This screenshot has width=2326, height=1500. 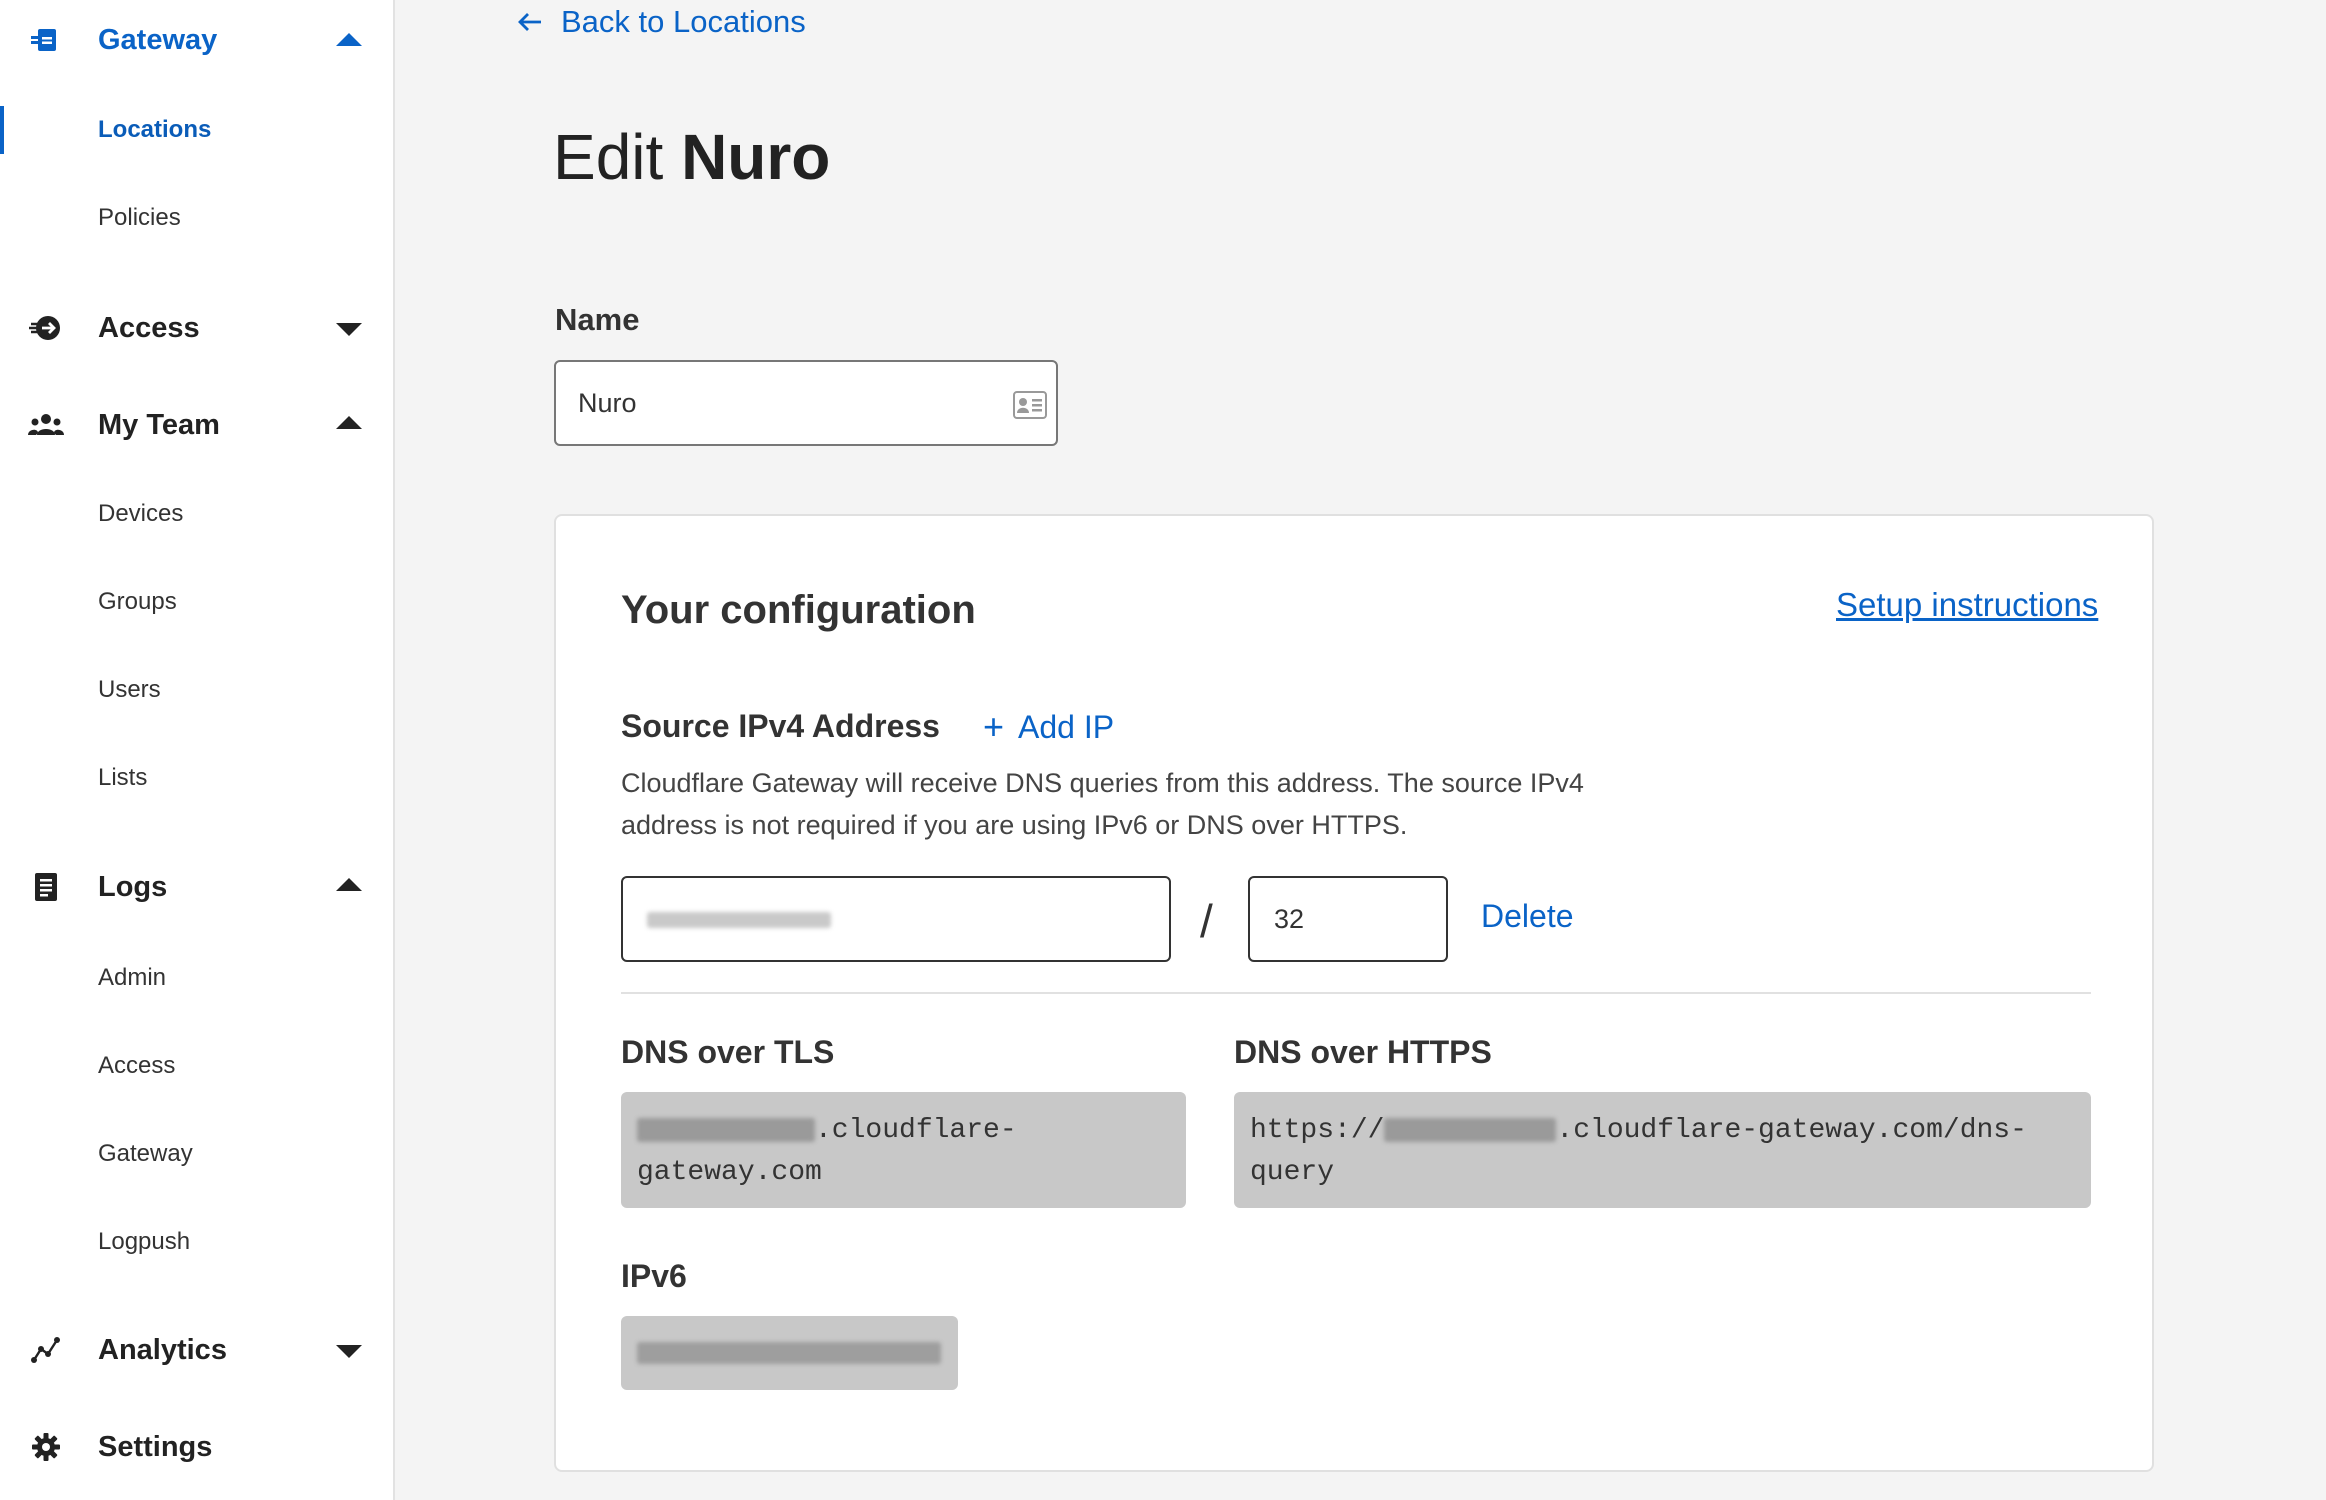 I want to click on back-to-locations-link: Back to Locations, so click(x=660, y=22).